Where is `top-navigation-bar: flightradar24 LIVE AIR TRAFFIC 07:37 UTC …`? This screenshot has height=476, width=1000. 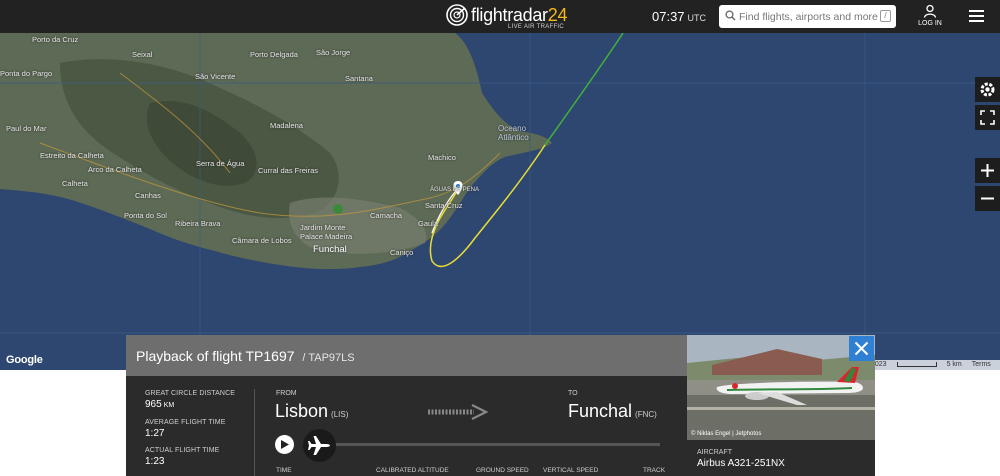 top-navigation-bar: flightradar24 LIVE AIR TRAFFIC 07:37 UTC … is located at coordinates (500, 16).